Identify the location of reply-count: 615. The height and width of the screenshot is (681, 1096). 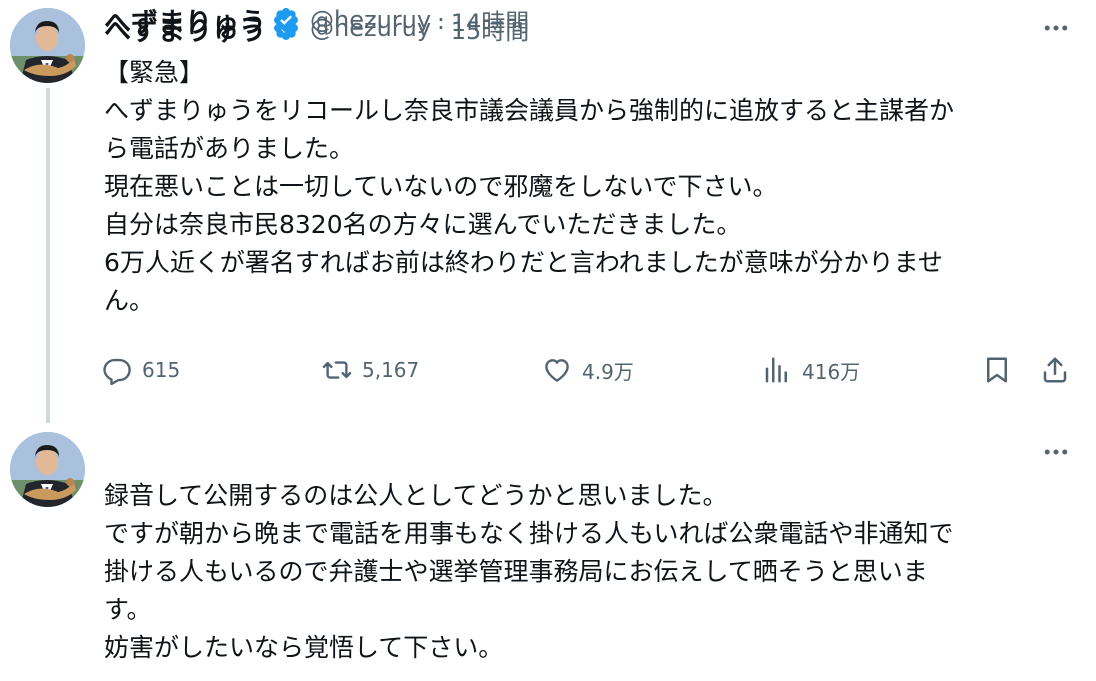
(161, 370).